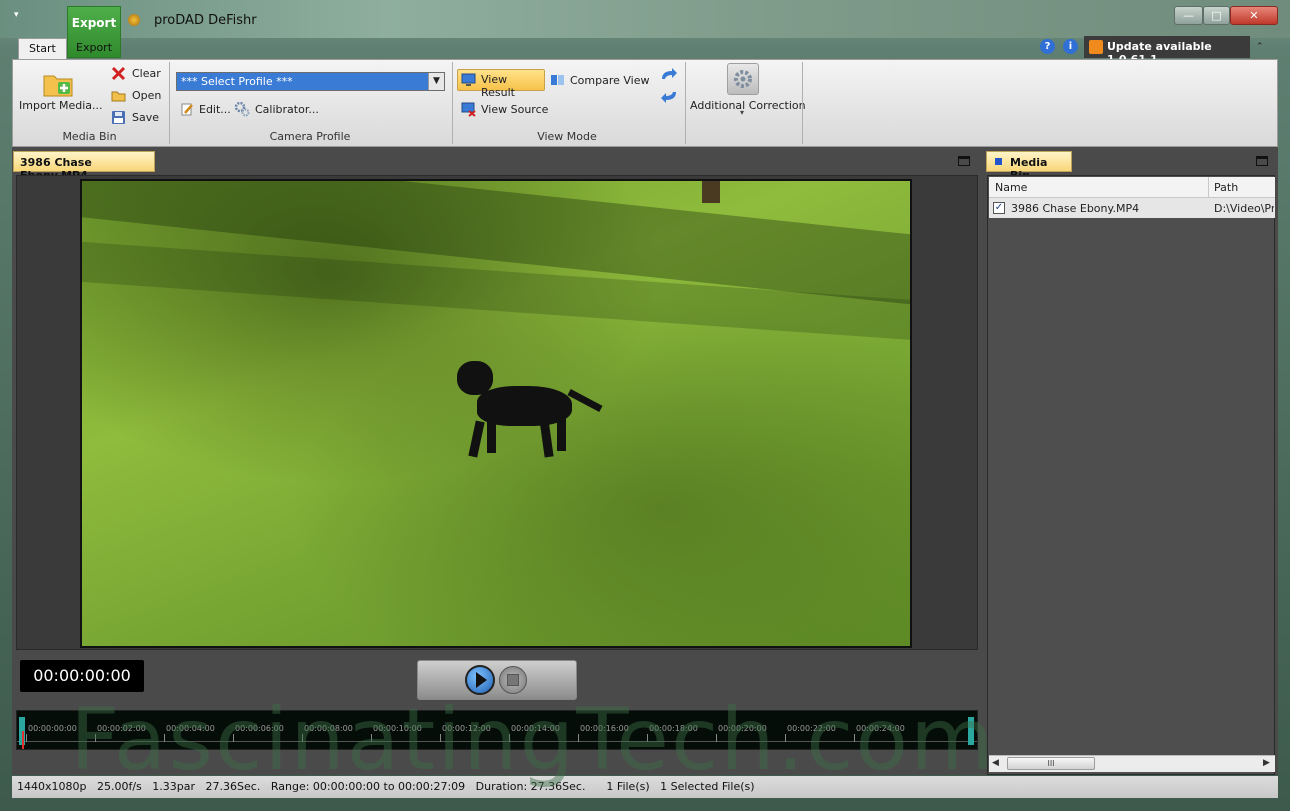  What do you see at coordinates (743, 79) in the screenshot?
I see `additional-correction-gear-icon` at bounding box center [743, 79].